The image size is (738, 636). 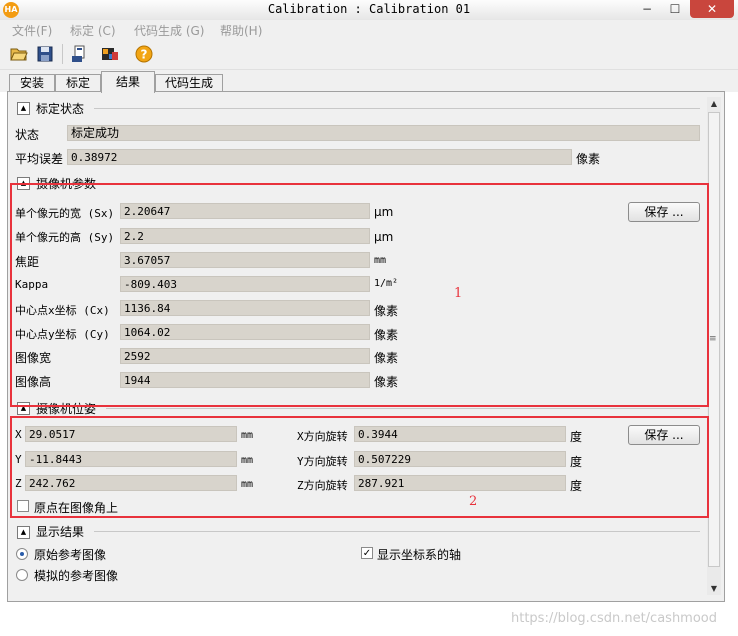 I want to click on help-icon: ?, so click(x=144, y=54).